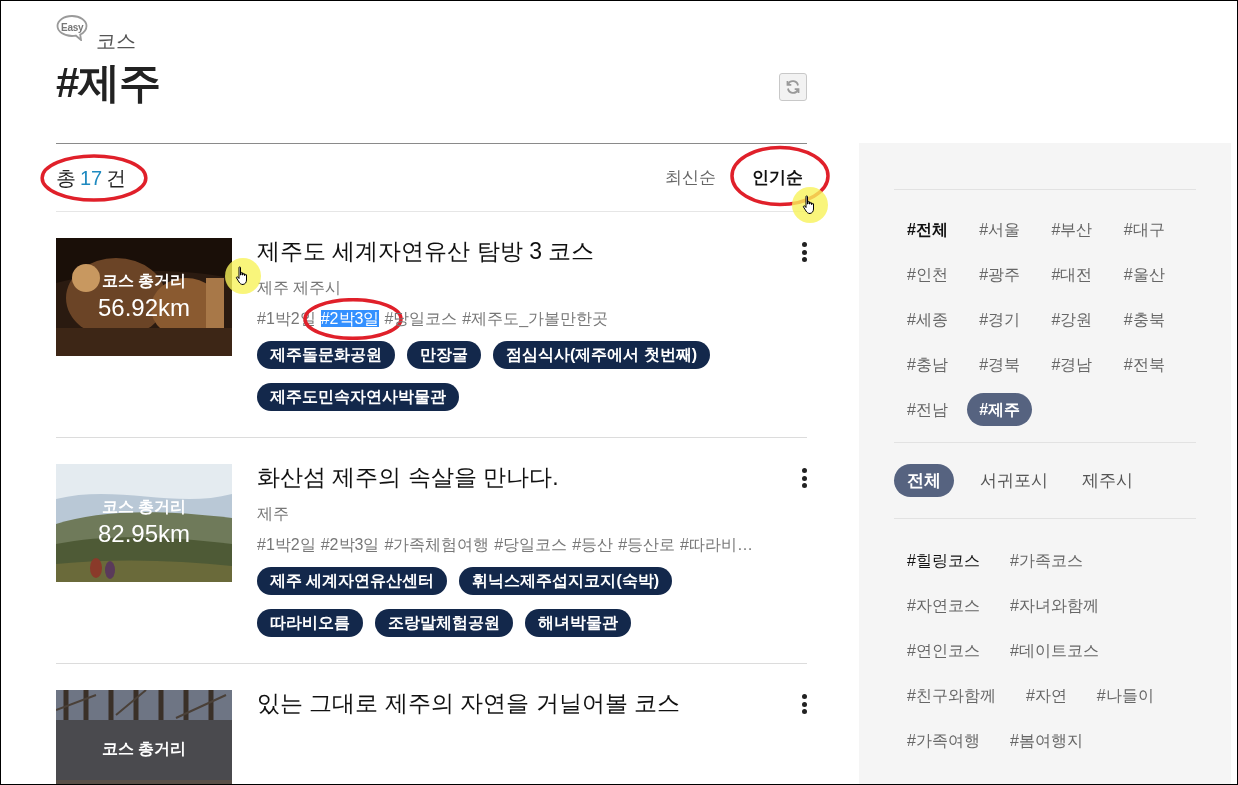 This screenshot has height=785, width=1238. Describe the element at coordinates (1144, 229) in the screenshot. I see `region-tag: #대구` at that location.